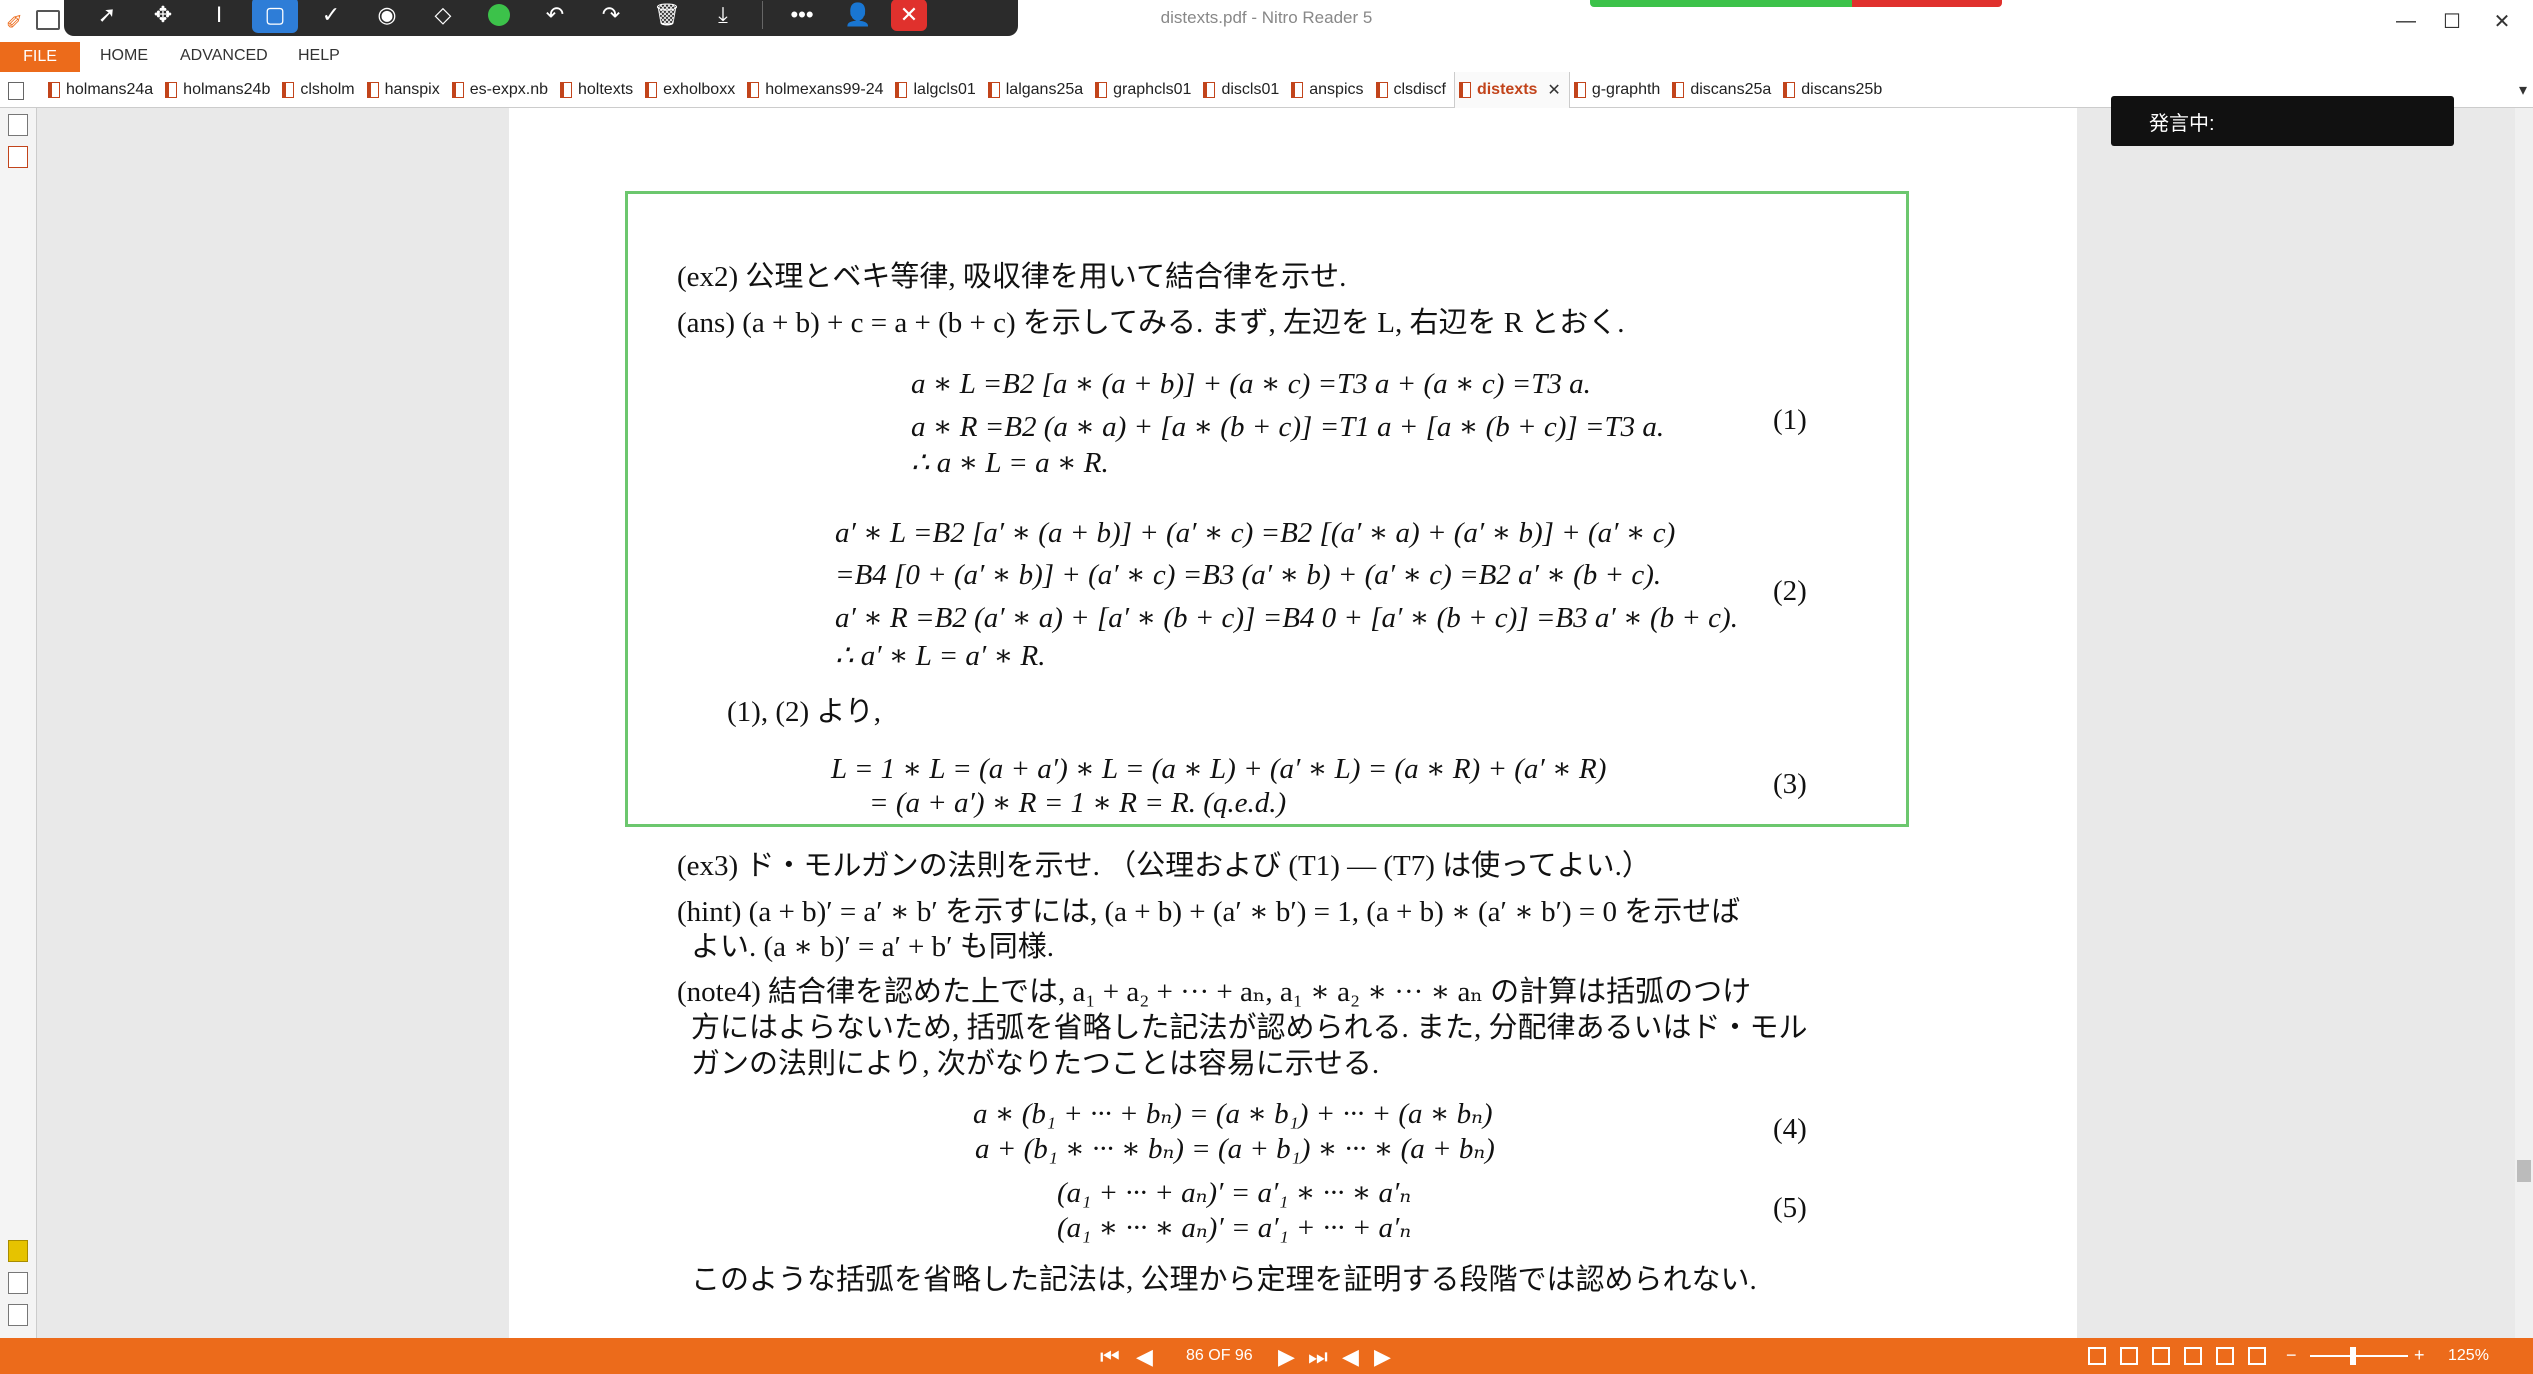 This screenshot has height=1374, width=2533. What do you see at coordinates (18, 125) in the screenshot?
I see `pages-panel-icon` at bounding box center [18, 125].